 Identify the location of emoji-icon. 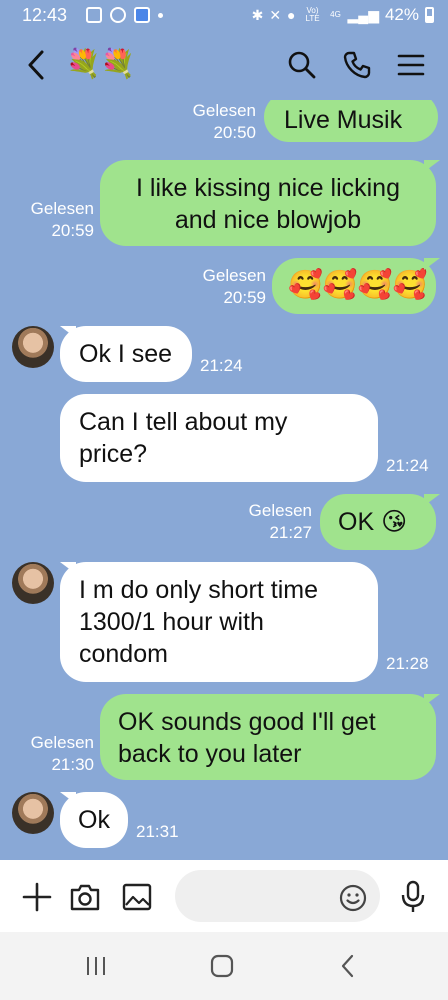
(353, 898).